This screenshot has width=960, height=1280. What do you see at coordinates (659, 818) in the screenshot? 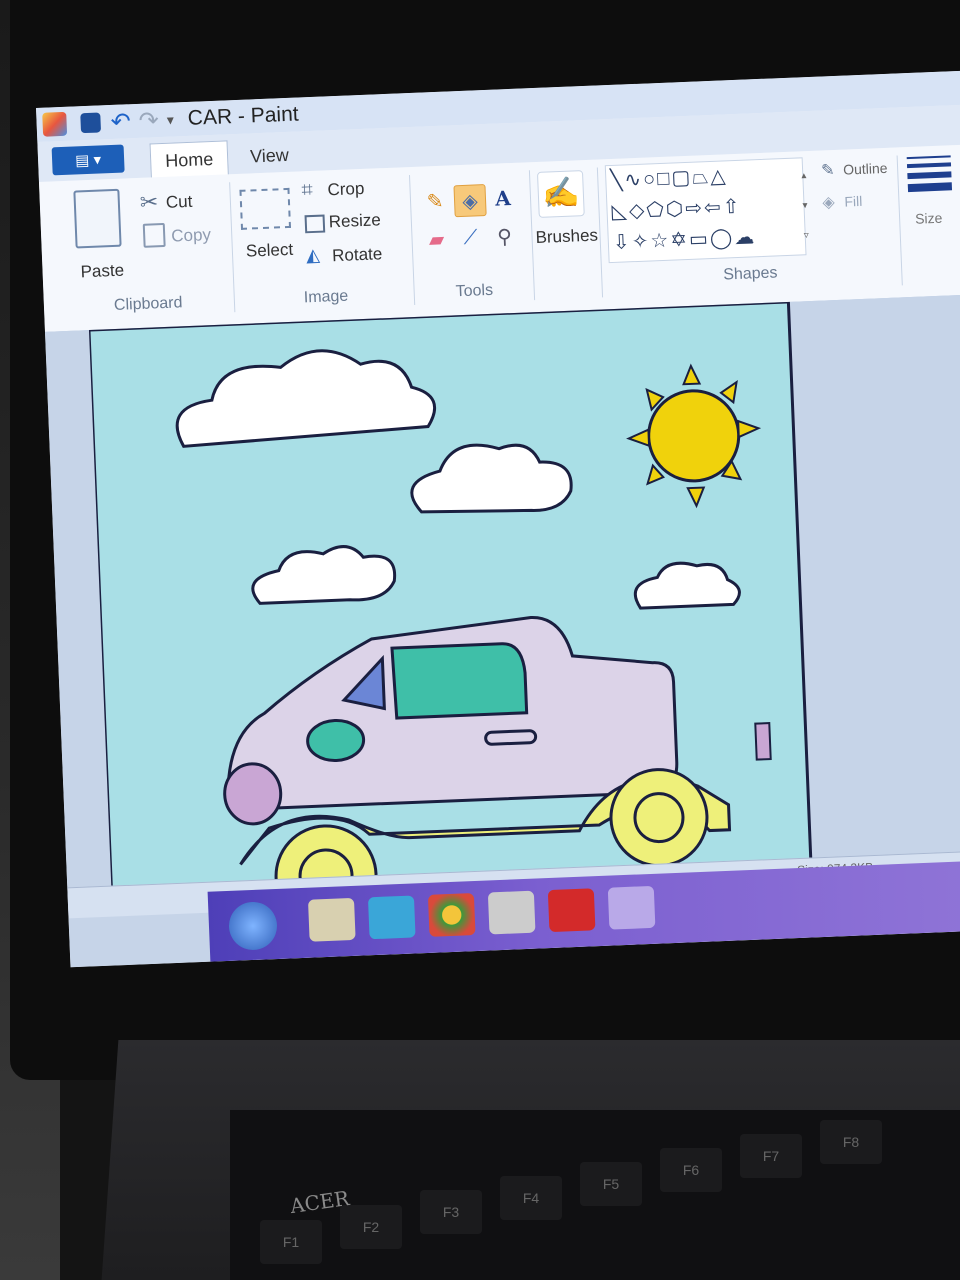
I see `car-wheel-rear-hub` at bounding box center [659, 818].